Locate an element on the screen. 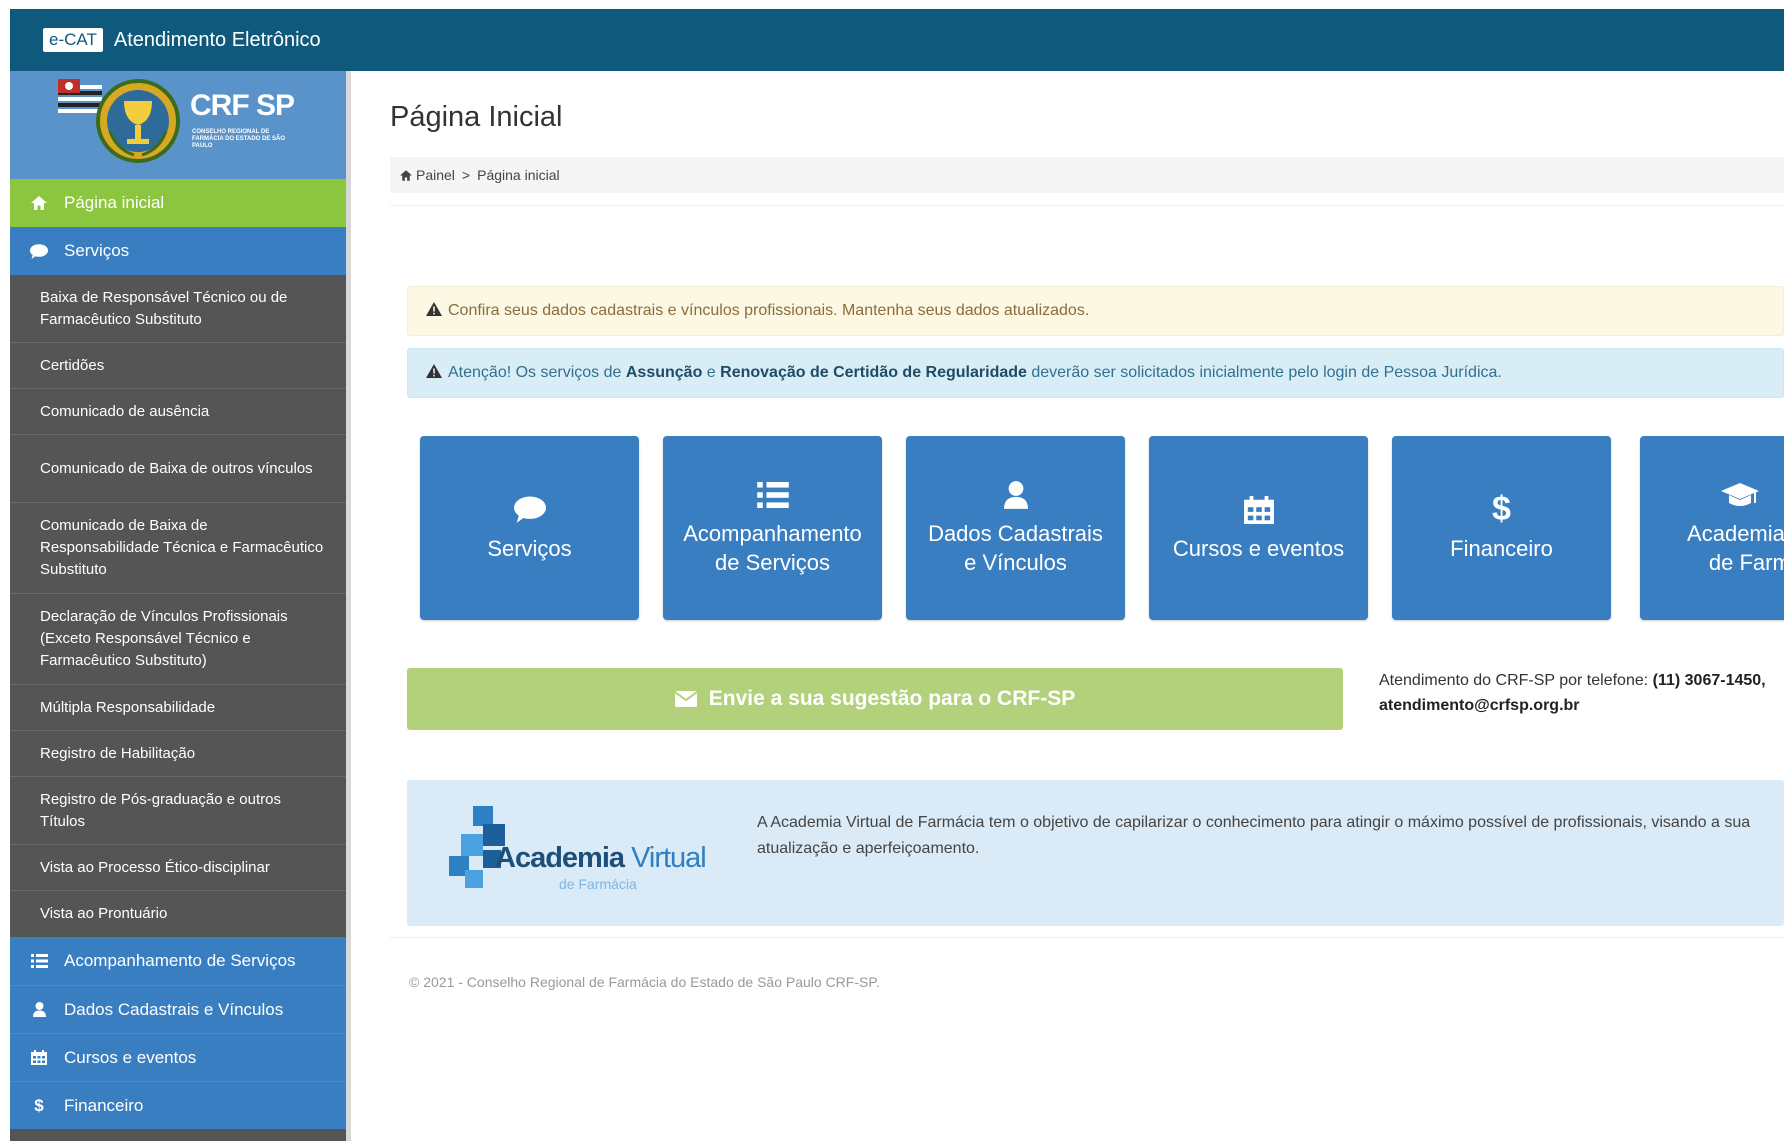 This screenshot has width=1784, height=1141. sidebar-item-label: Acompanhamento de Serviços is located at coordinates (180, 960).